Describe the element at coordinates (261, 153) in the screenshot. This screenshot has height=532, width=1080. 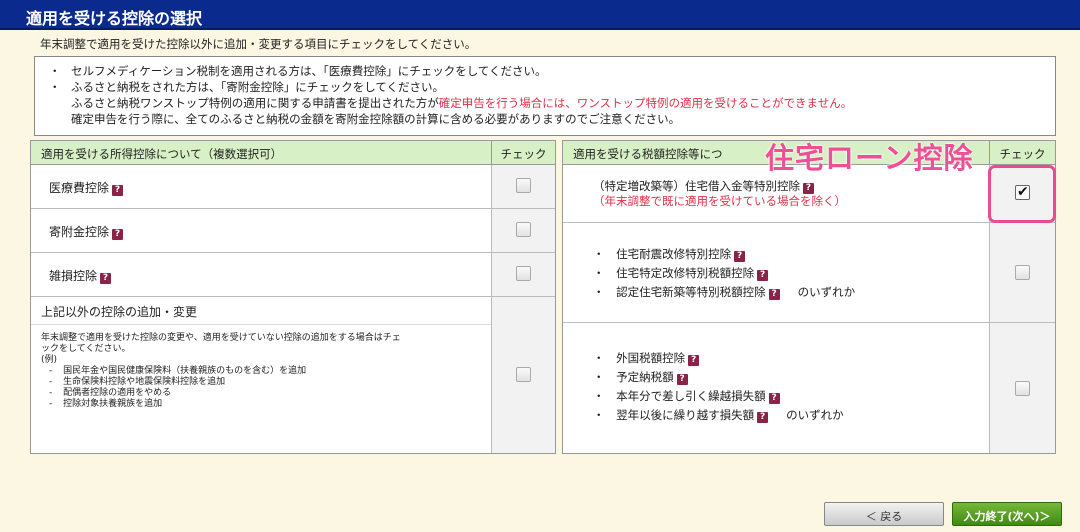
I see `income-deduction-header: 適用を受ける所得控除について（複数選択可）` at that location.